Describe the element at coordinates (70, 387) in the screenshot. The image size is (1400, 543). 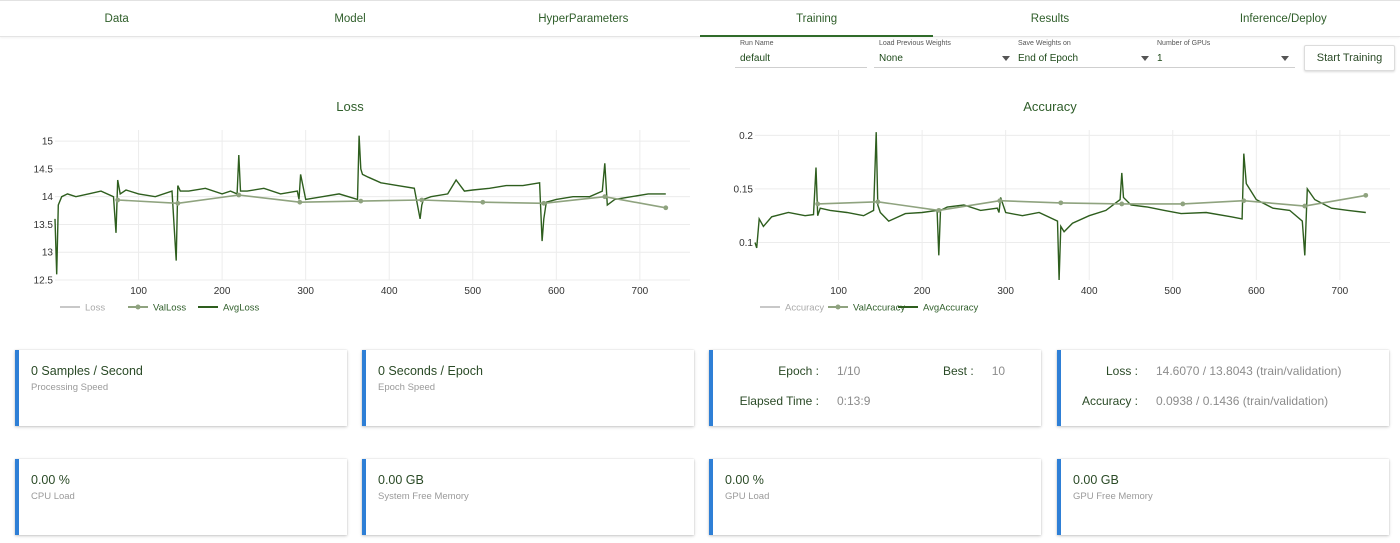
I see `processing-speed-label: Processing Speed` at that location.